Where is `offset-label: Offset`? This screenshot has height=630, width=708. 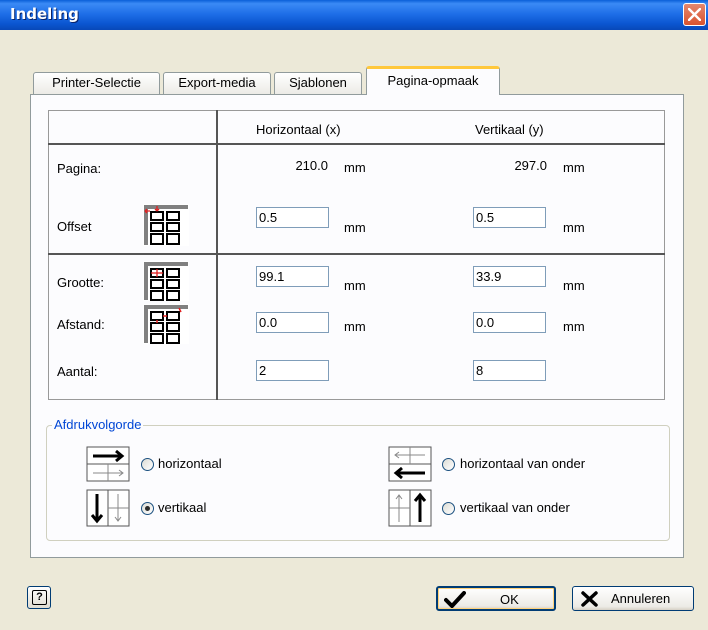 offset-label: Offset is located at coordinates (74, 226).